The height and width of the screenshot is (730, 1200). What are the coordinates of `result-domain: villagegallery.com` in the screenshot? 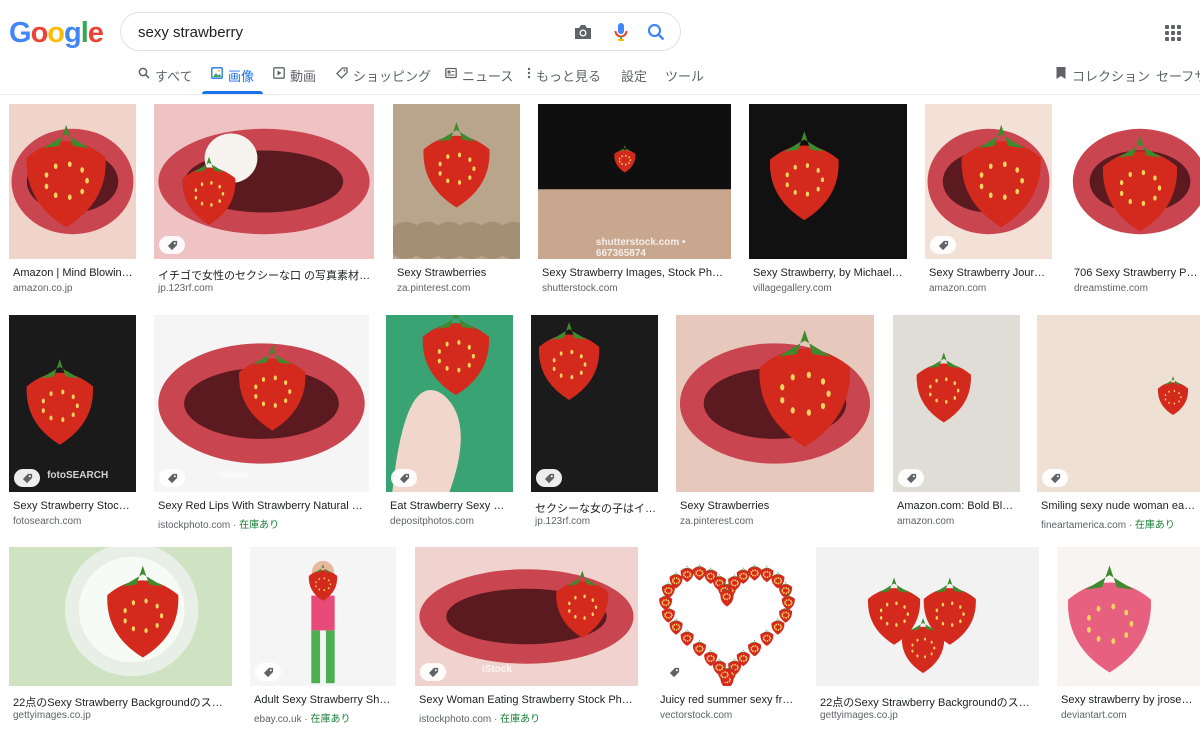 It's located at (792, 288).